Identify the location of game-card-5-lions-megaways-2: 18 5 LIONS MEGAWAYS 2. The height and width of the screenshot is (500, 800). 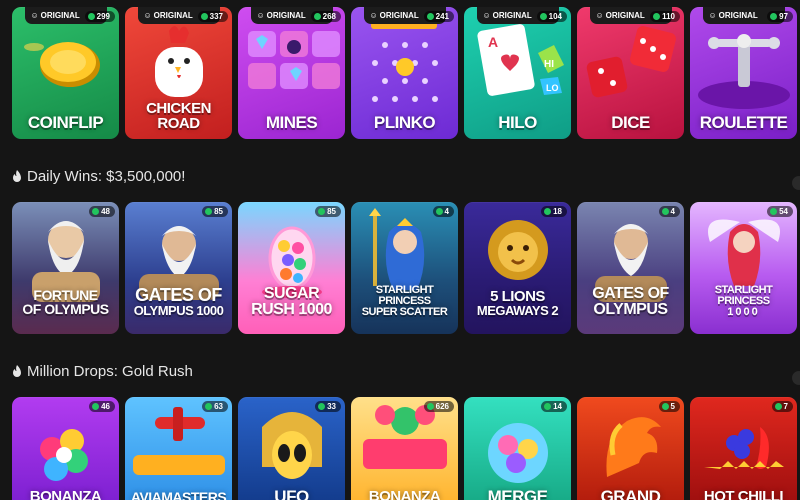
(517, 268).